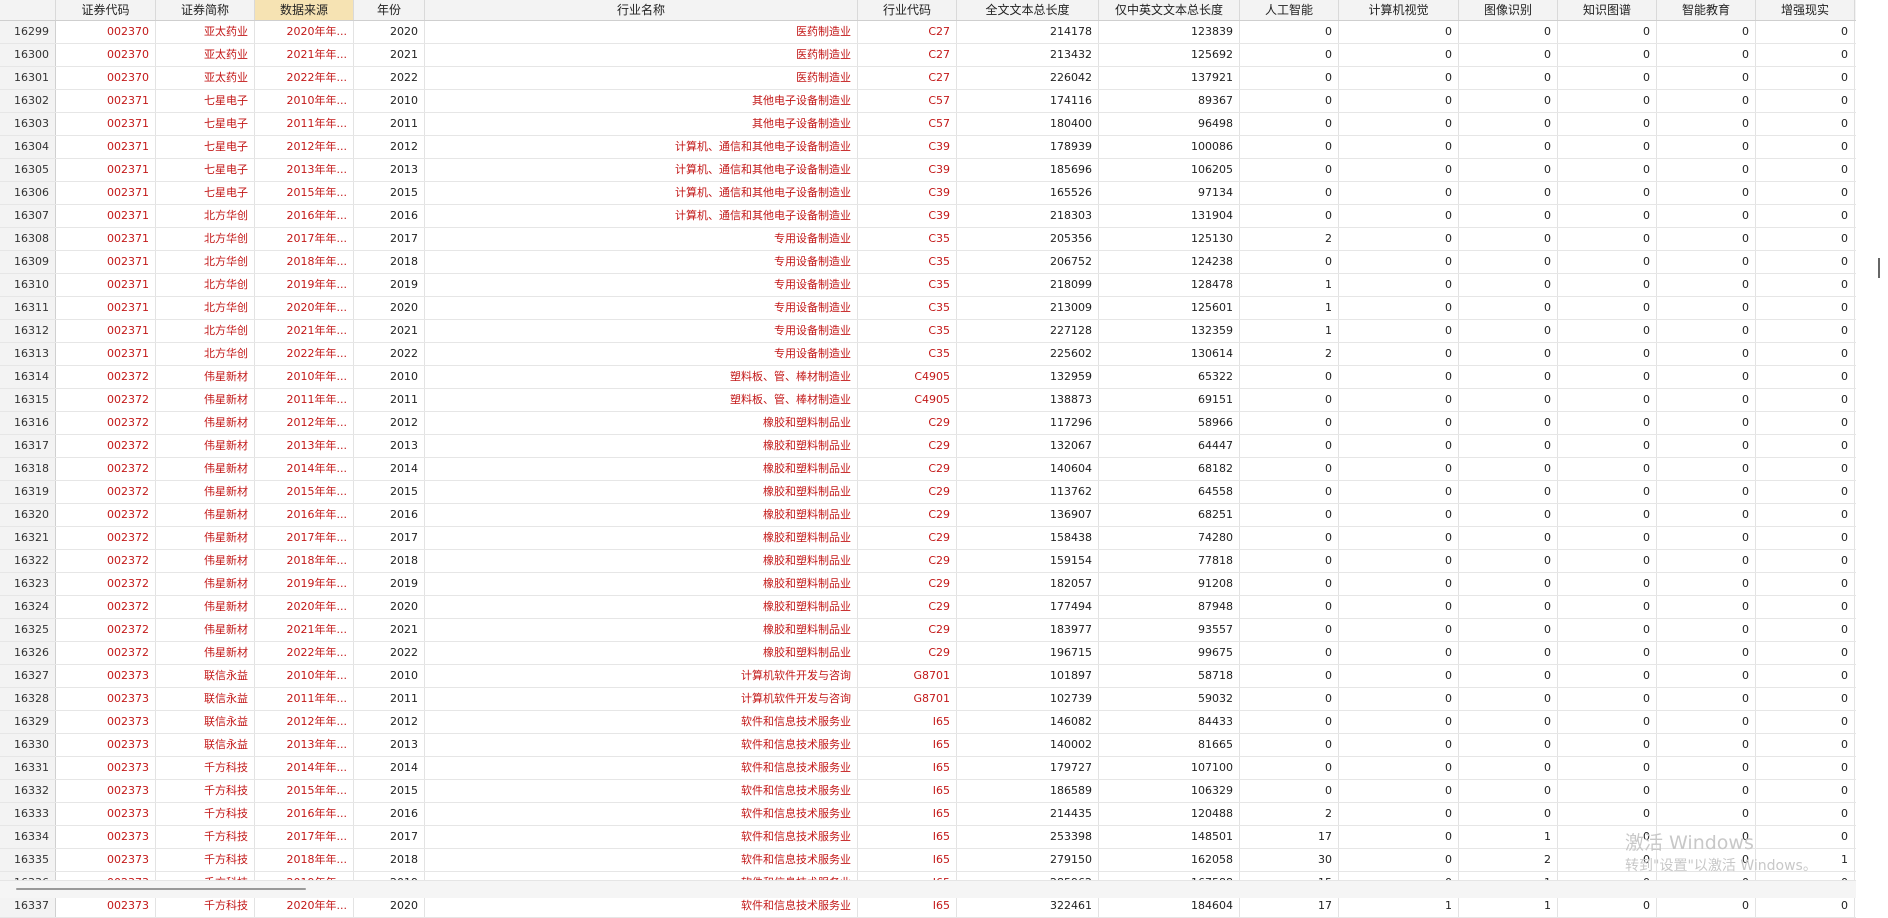  I want to click on cell-cn-en-text-length: 81665, so click(1169, 745).